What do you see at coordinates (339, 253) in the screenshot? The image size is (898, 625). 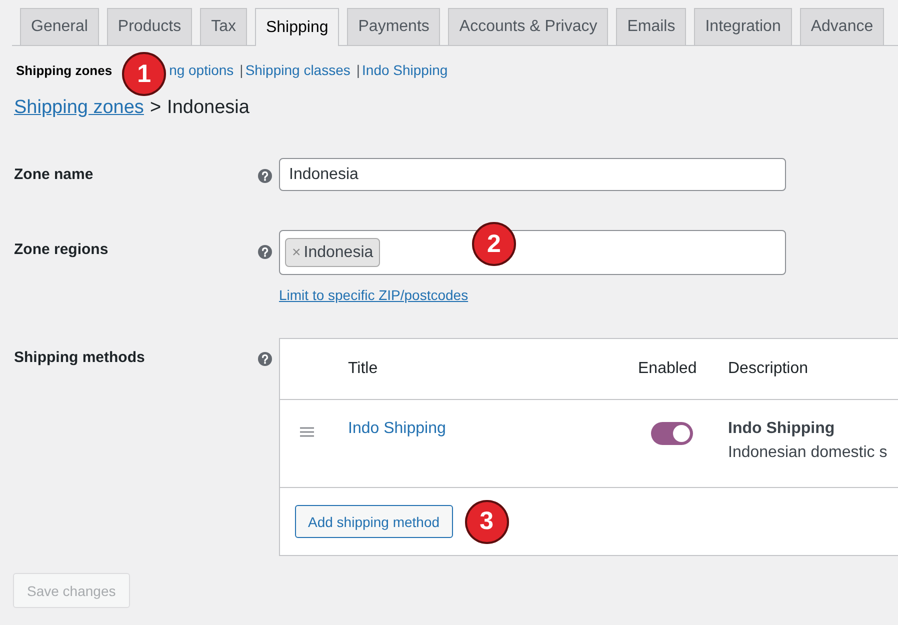 I see `tag-label: Indonesia` at bounding box center [339, 253].